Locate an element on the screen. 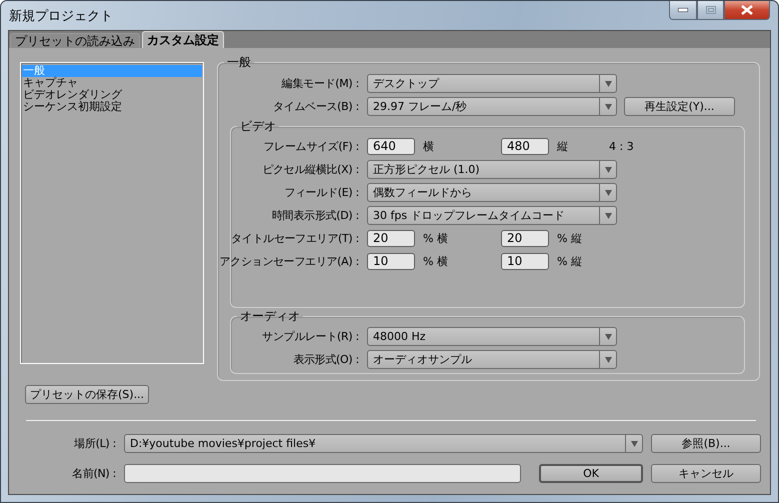 This screenshot has width=779, height=503. dropdown: 偶数フィールドから is located at coordinates (492, 192).